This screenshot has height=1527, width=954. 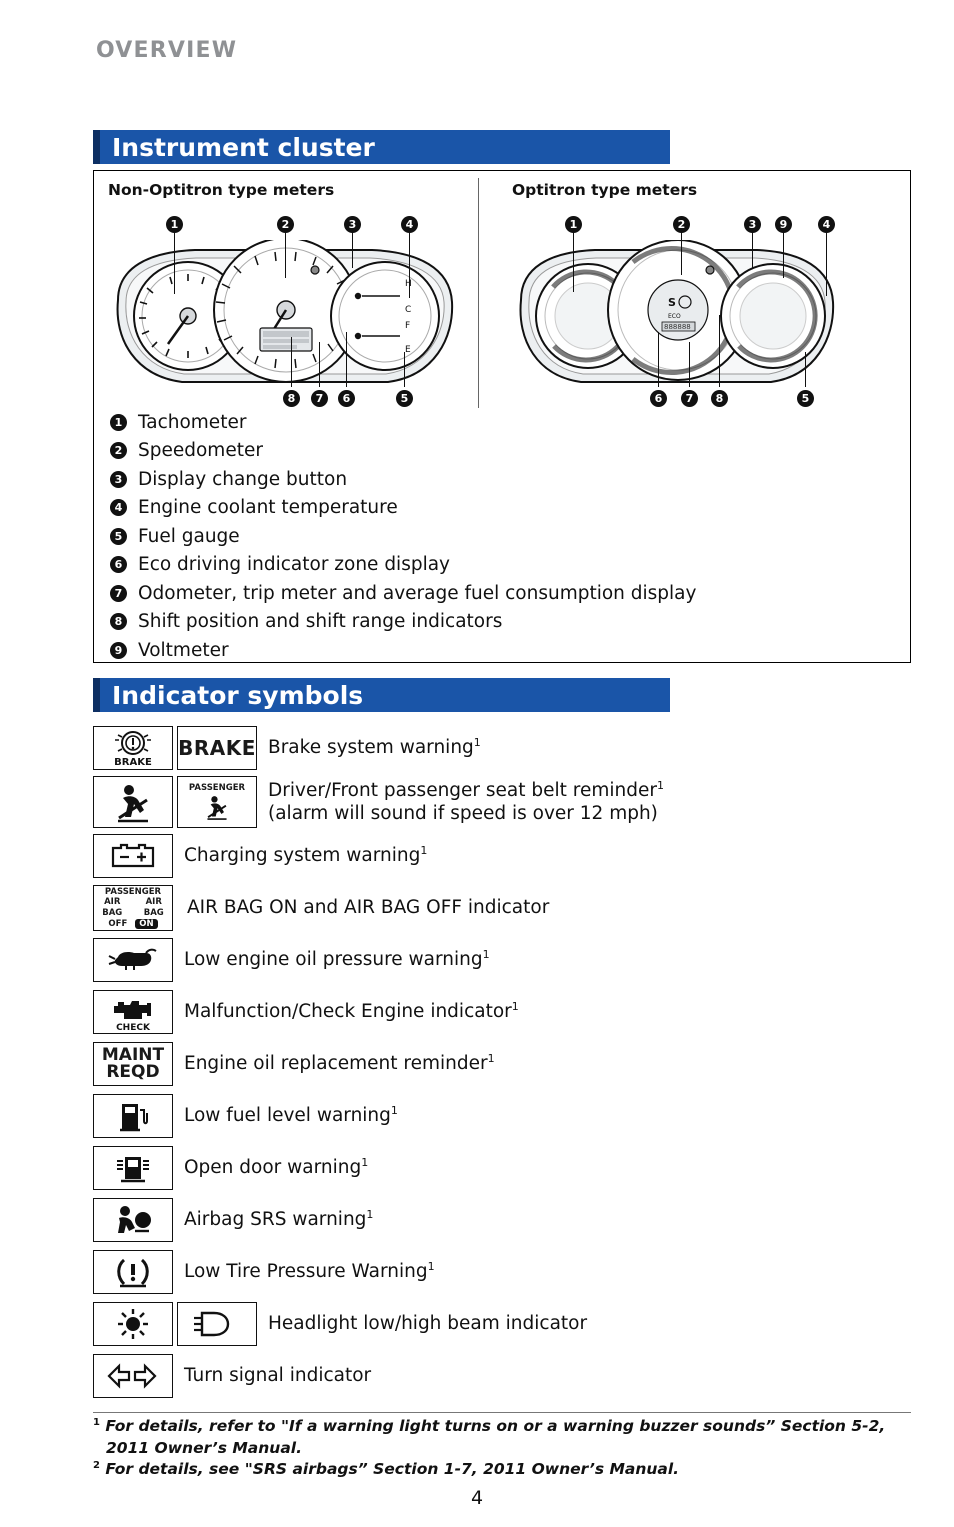 I want to click on headlight-high-beam-icon, so click(x=217, y=1324).